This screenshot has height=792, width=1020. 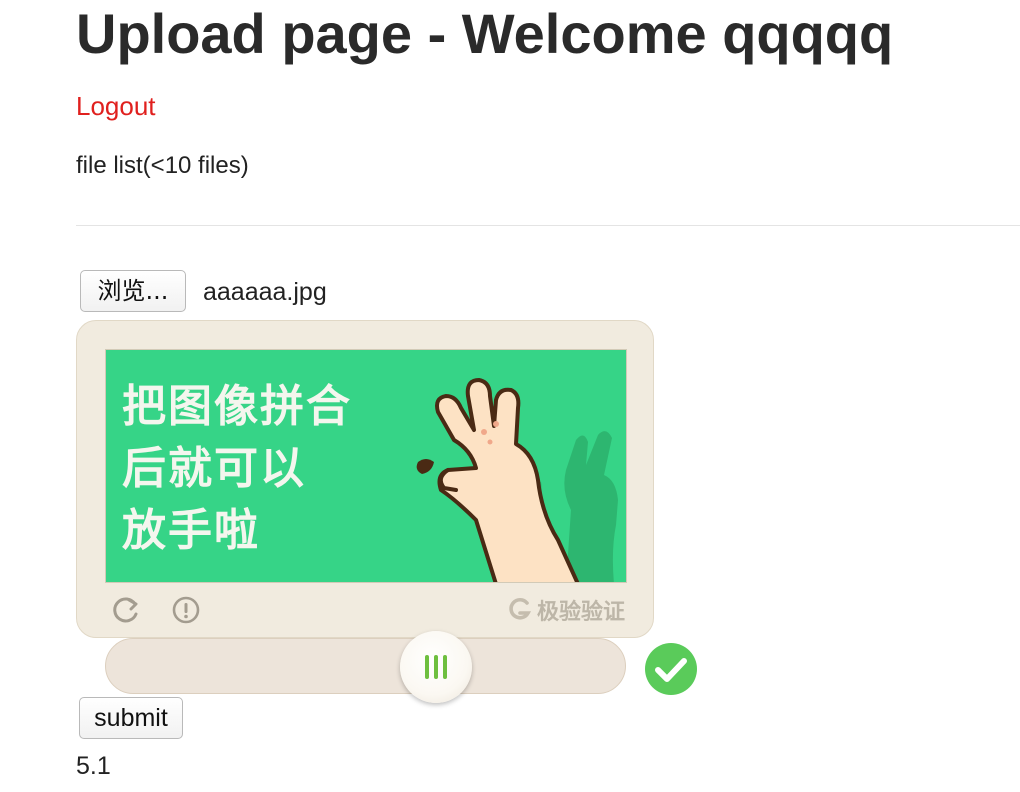 What do you see at coordinates (517, 480) in the screenshot?
I see `hand-illustration` at bounding box center [517, 480].